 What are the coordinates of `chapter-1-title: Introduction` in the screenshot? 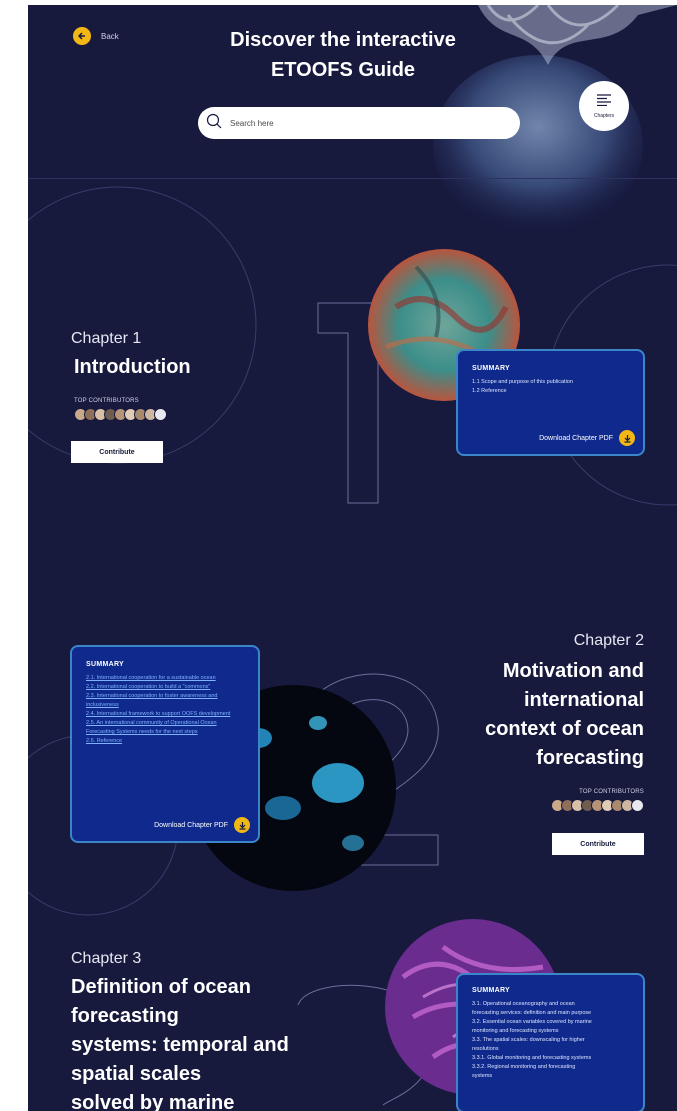 It's located at (132, 367).